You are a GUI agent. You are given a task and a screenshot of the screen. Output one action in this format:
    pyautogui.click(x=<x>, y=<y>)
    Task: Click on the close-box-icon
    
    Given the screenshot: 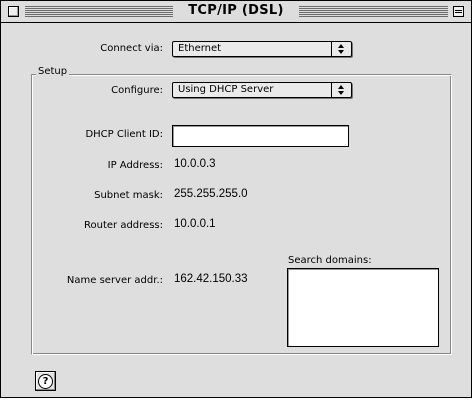 What is the action you would take?
    pyautogui.click(x=13, y=11)
    